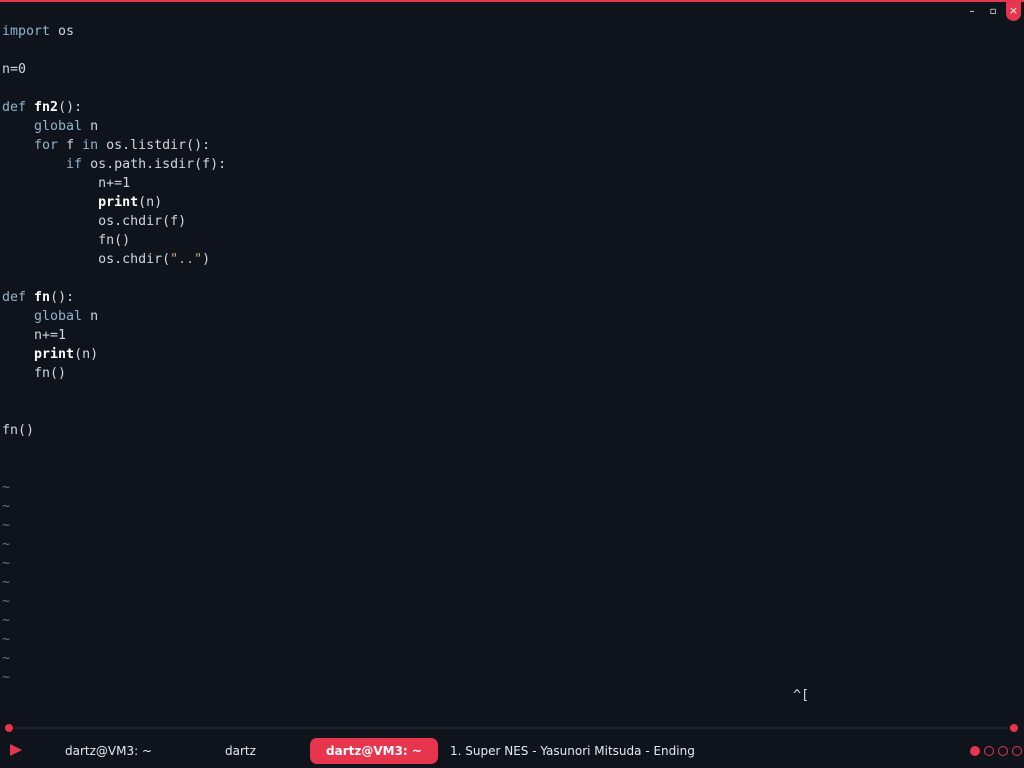 Image resolution: width=1024 pixels, height=768 pixels. I want to click on rail-dot-right, so click(1014, 728).